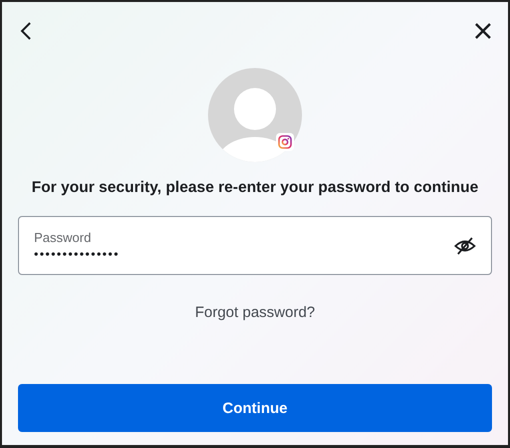 The height and width of the screenshot is (448, 510). Describe the element at coordinates (483, 31) in the screenshot. I see `close-icon` at that location.